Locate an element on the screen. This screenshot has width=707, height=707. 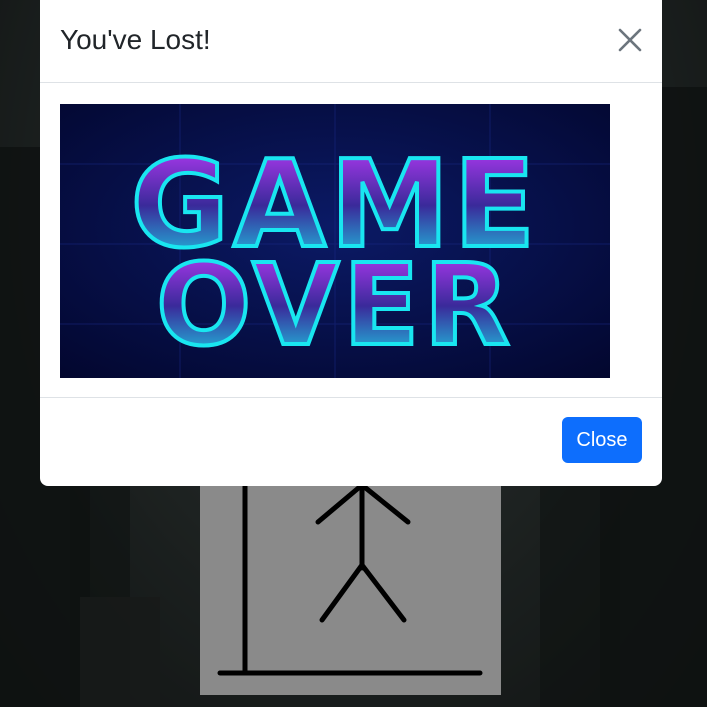
modal-title: You've Lost! is located at coordinates (135, 39).